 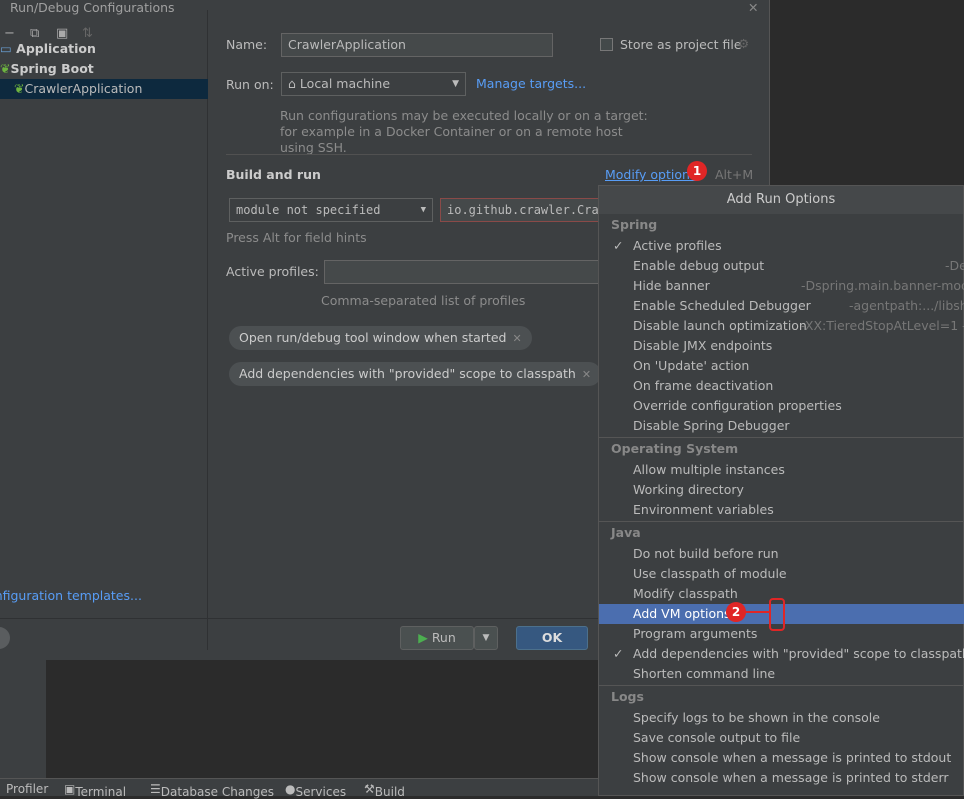 What do you see at coordinates (552, 638) in the screenshot?
I see `ok-button: OK` at bounding box center [552, 638].